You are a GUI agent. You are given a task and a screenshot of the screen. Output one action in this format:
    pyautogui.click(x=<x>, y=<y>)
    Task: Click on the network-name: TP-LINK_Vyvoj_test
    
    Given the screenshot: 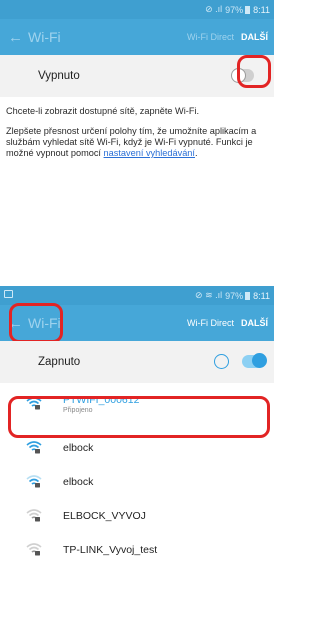 What is the action you would take?
    pyautogui.click(x=110, y=550)
    